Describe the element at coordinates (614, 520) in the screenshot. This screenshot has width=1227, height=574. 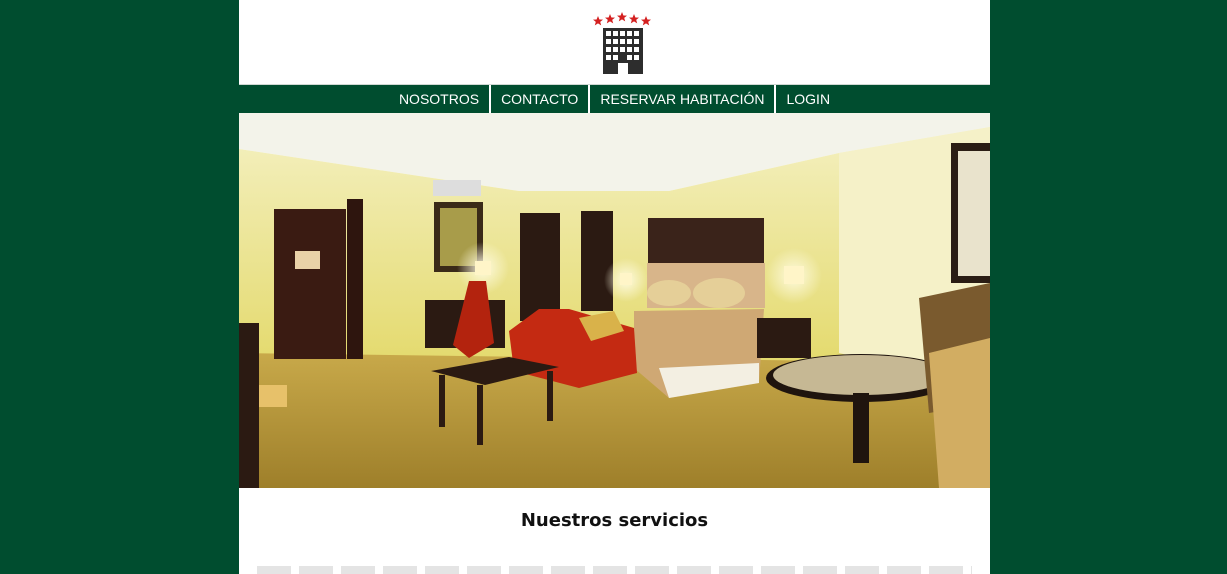
I see `section-title: Nuestros servicios` at that location.